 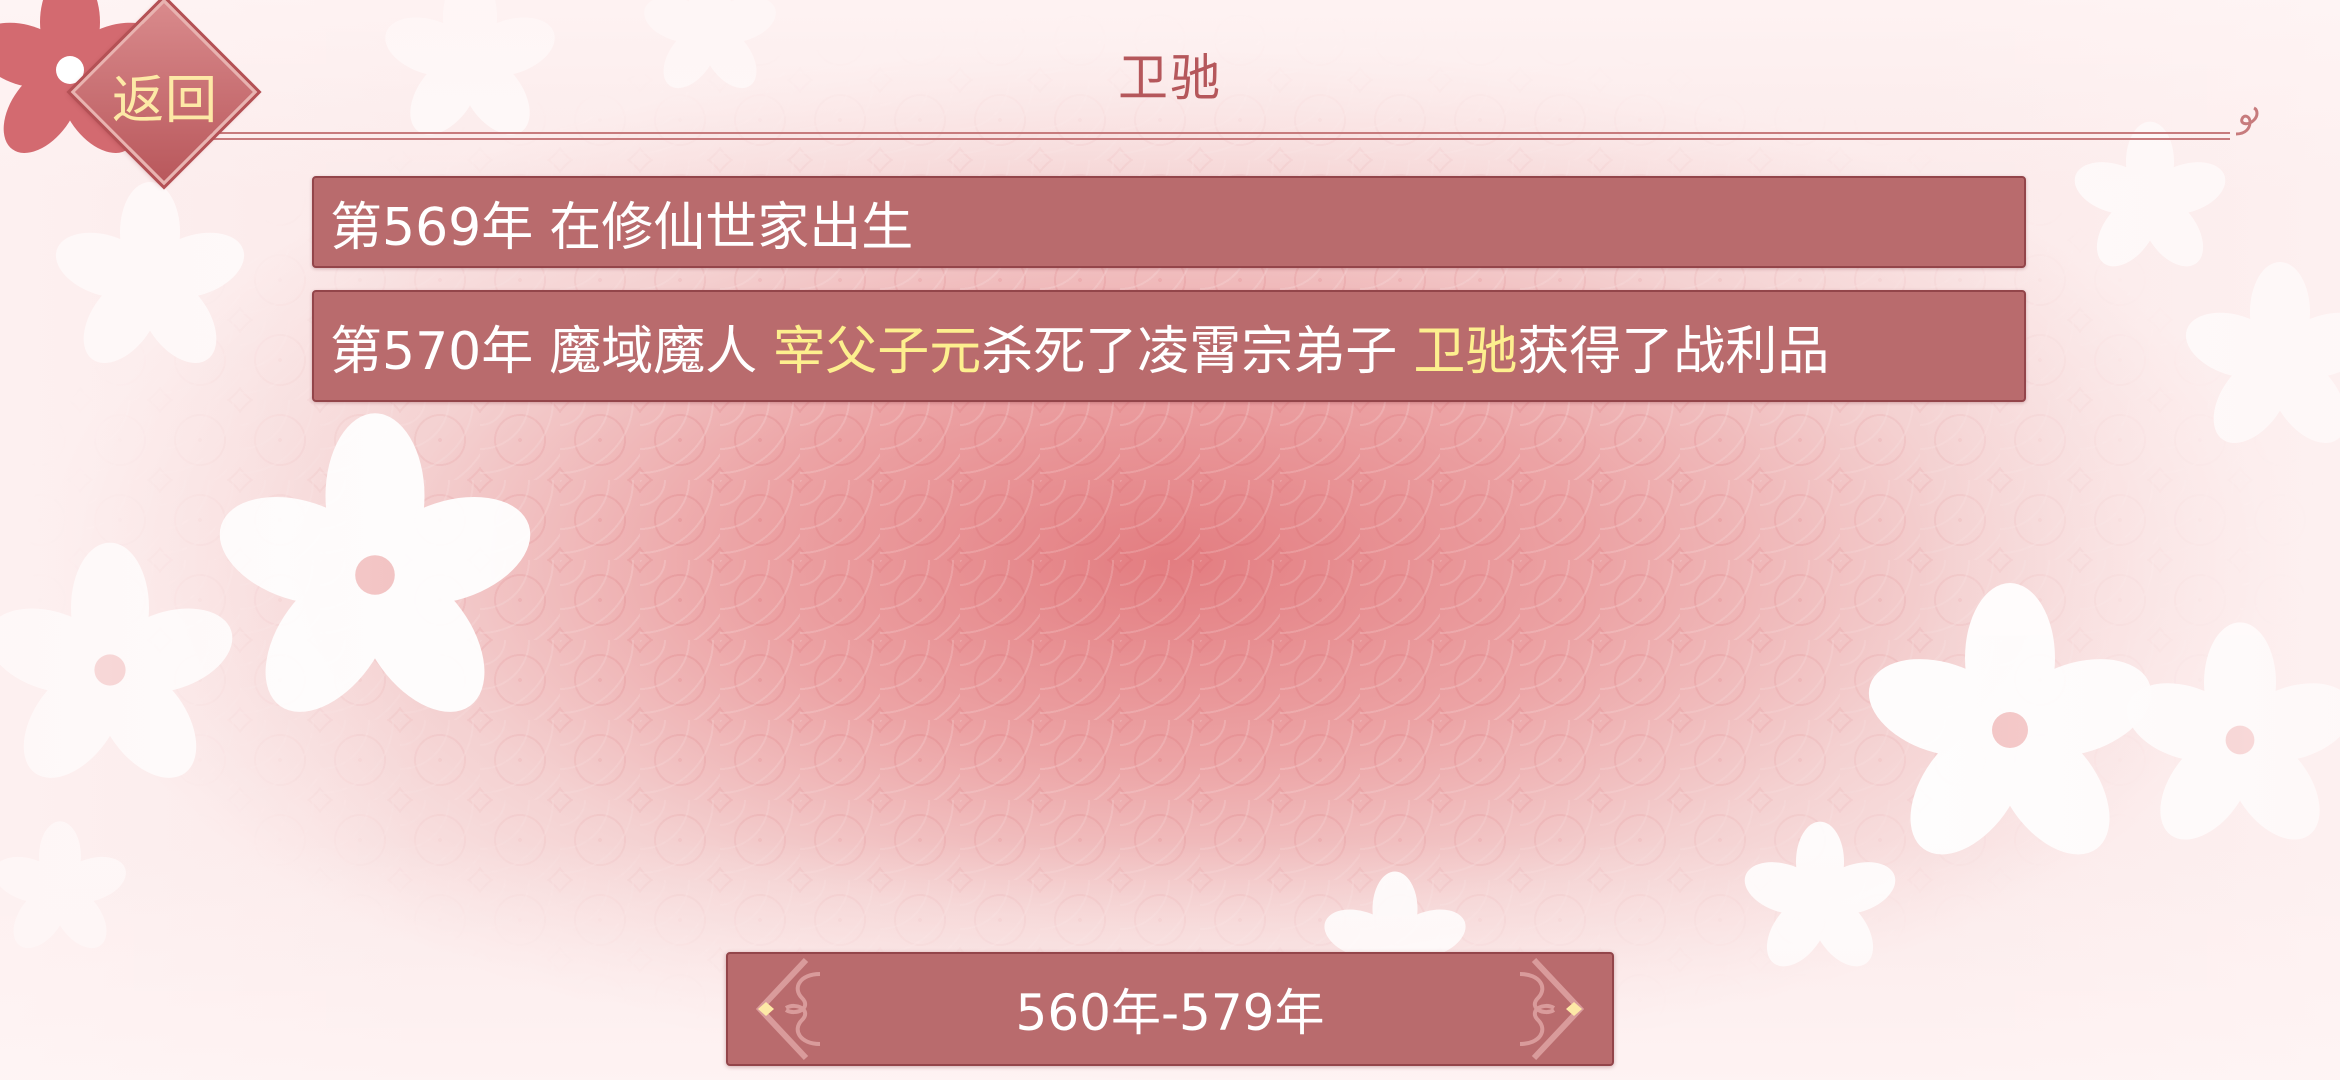 What do you see at coordinates (2252, 126) in the screenshot?
I see `swirl-ornament-icon` at bounding box center [2252, 126].